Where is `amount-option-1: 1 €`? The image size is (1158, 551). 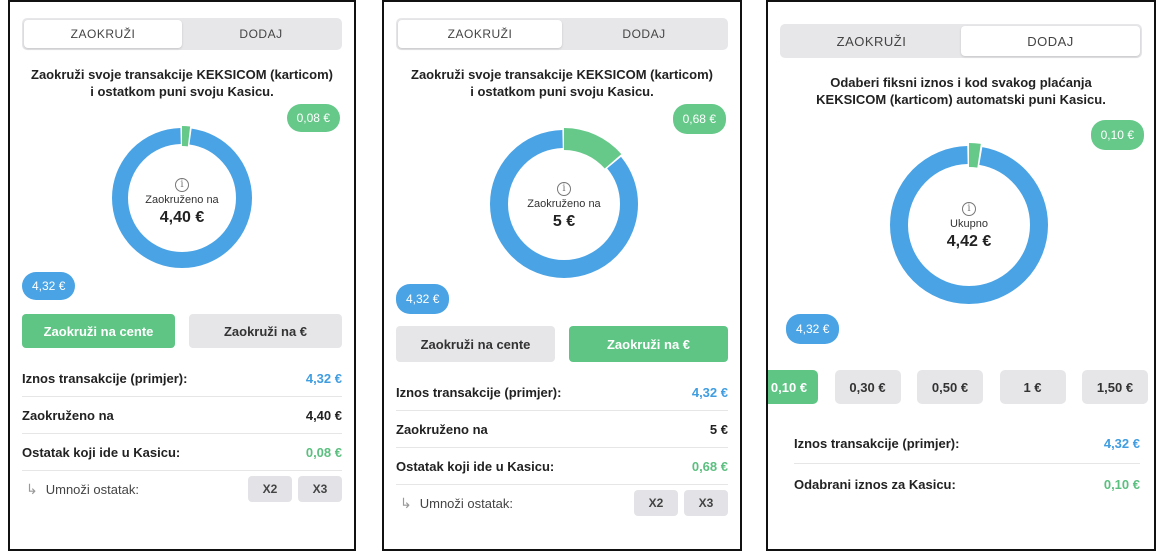 amount-option-1: 1 € is located at coordinates (1032, 387).